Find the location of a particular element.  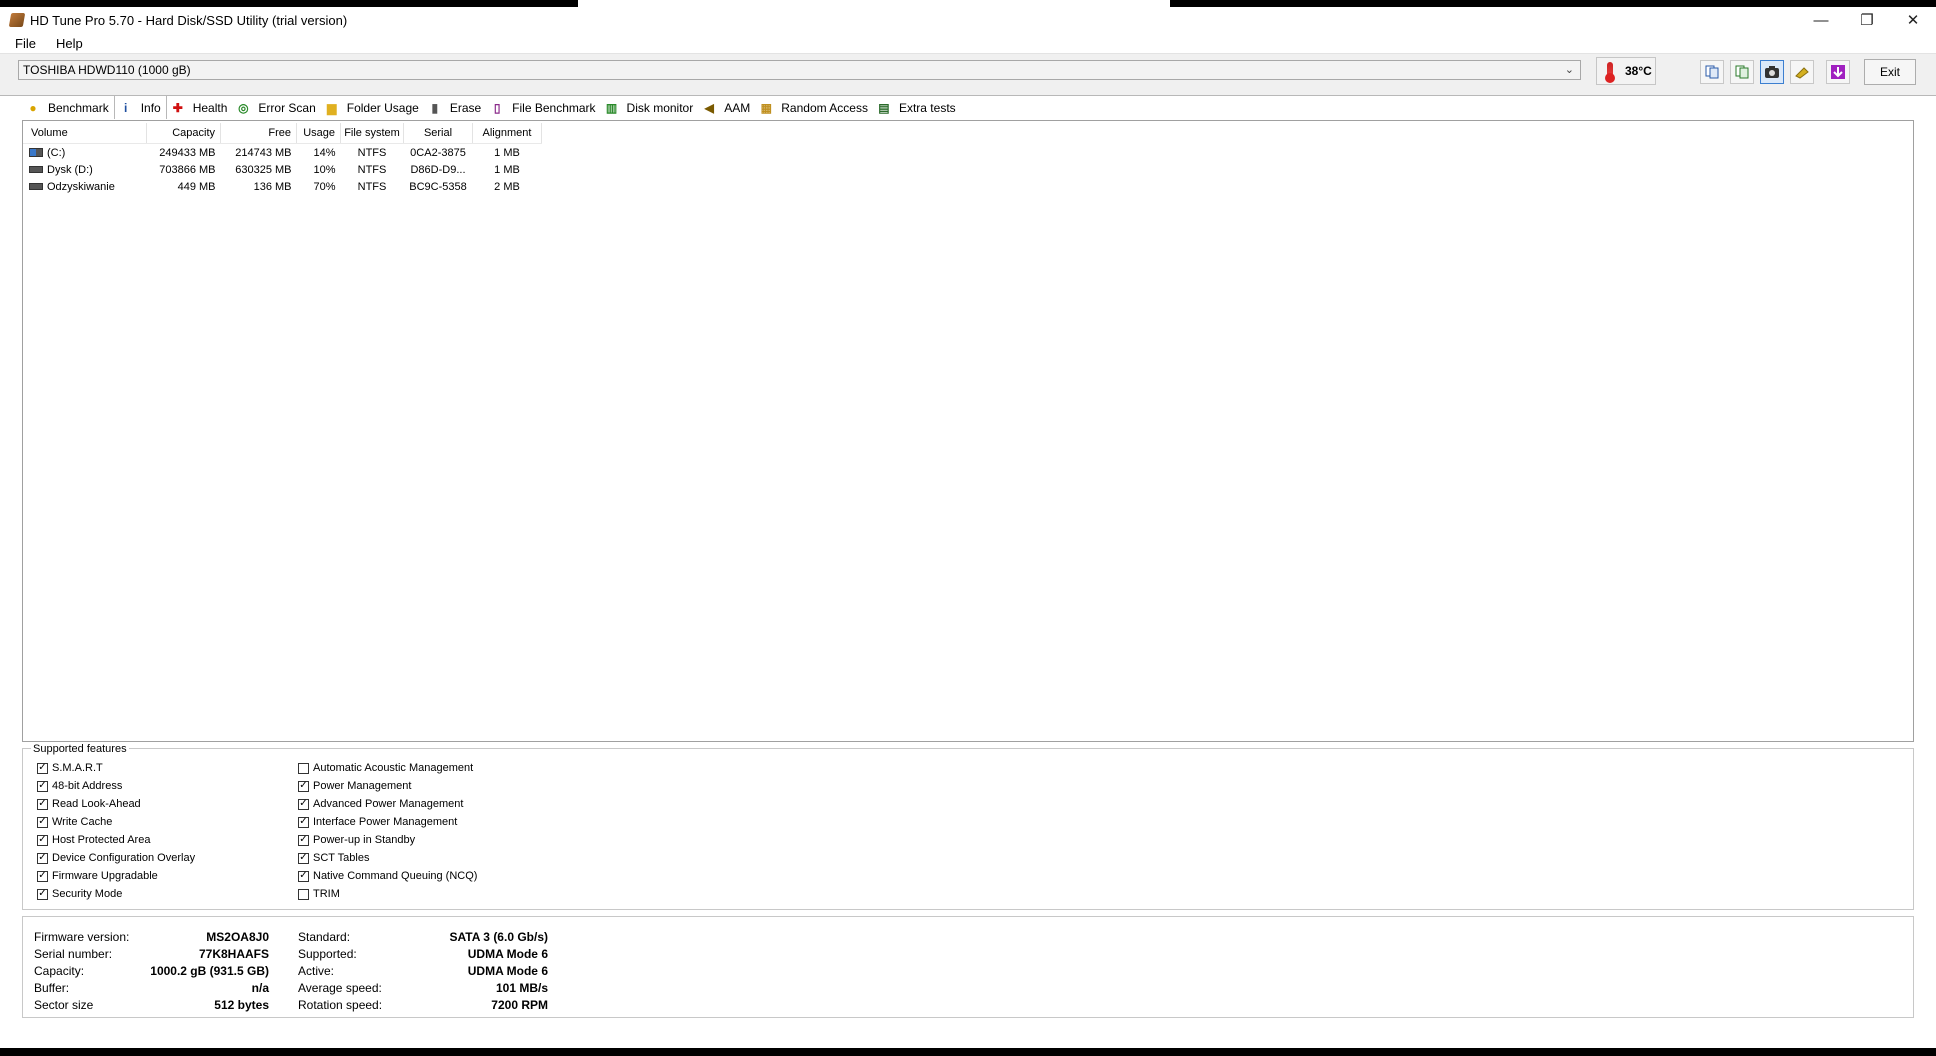

tab-label: File Benchmark is located at coordinates (554, 108).